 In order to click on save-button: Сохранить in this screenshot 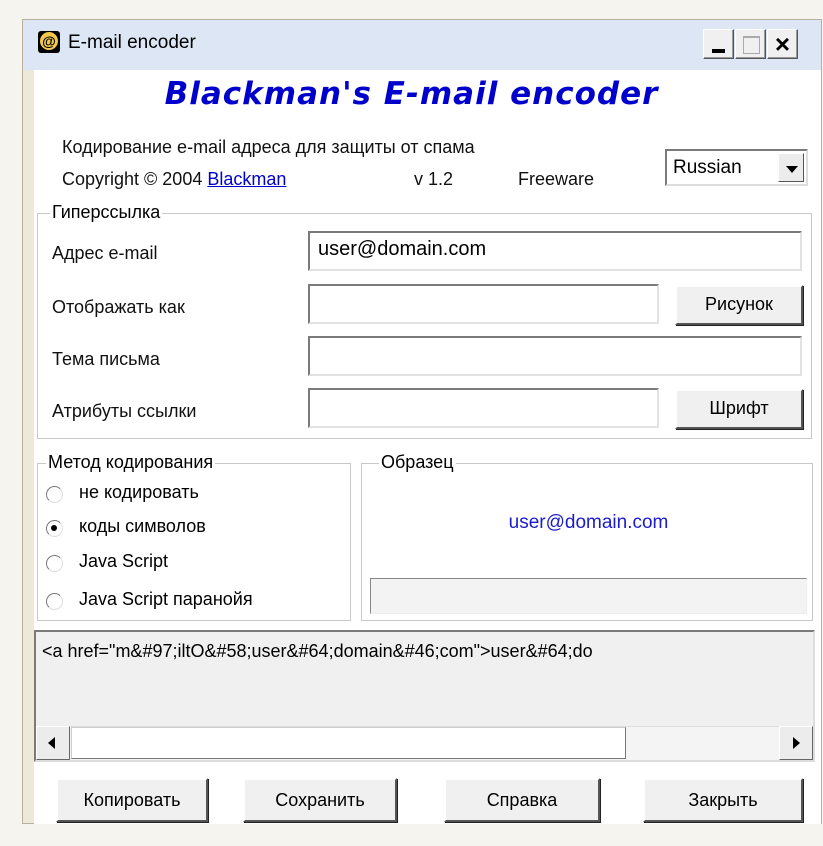, I will do `click(320, 800)`.